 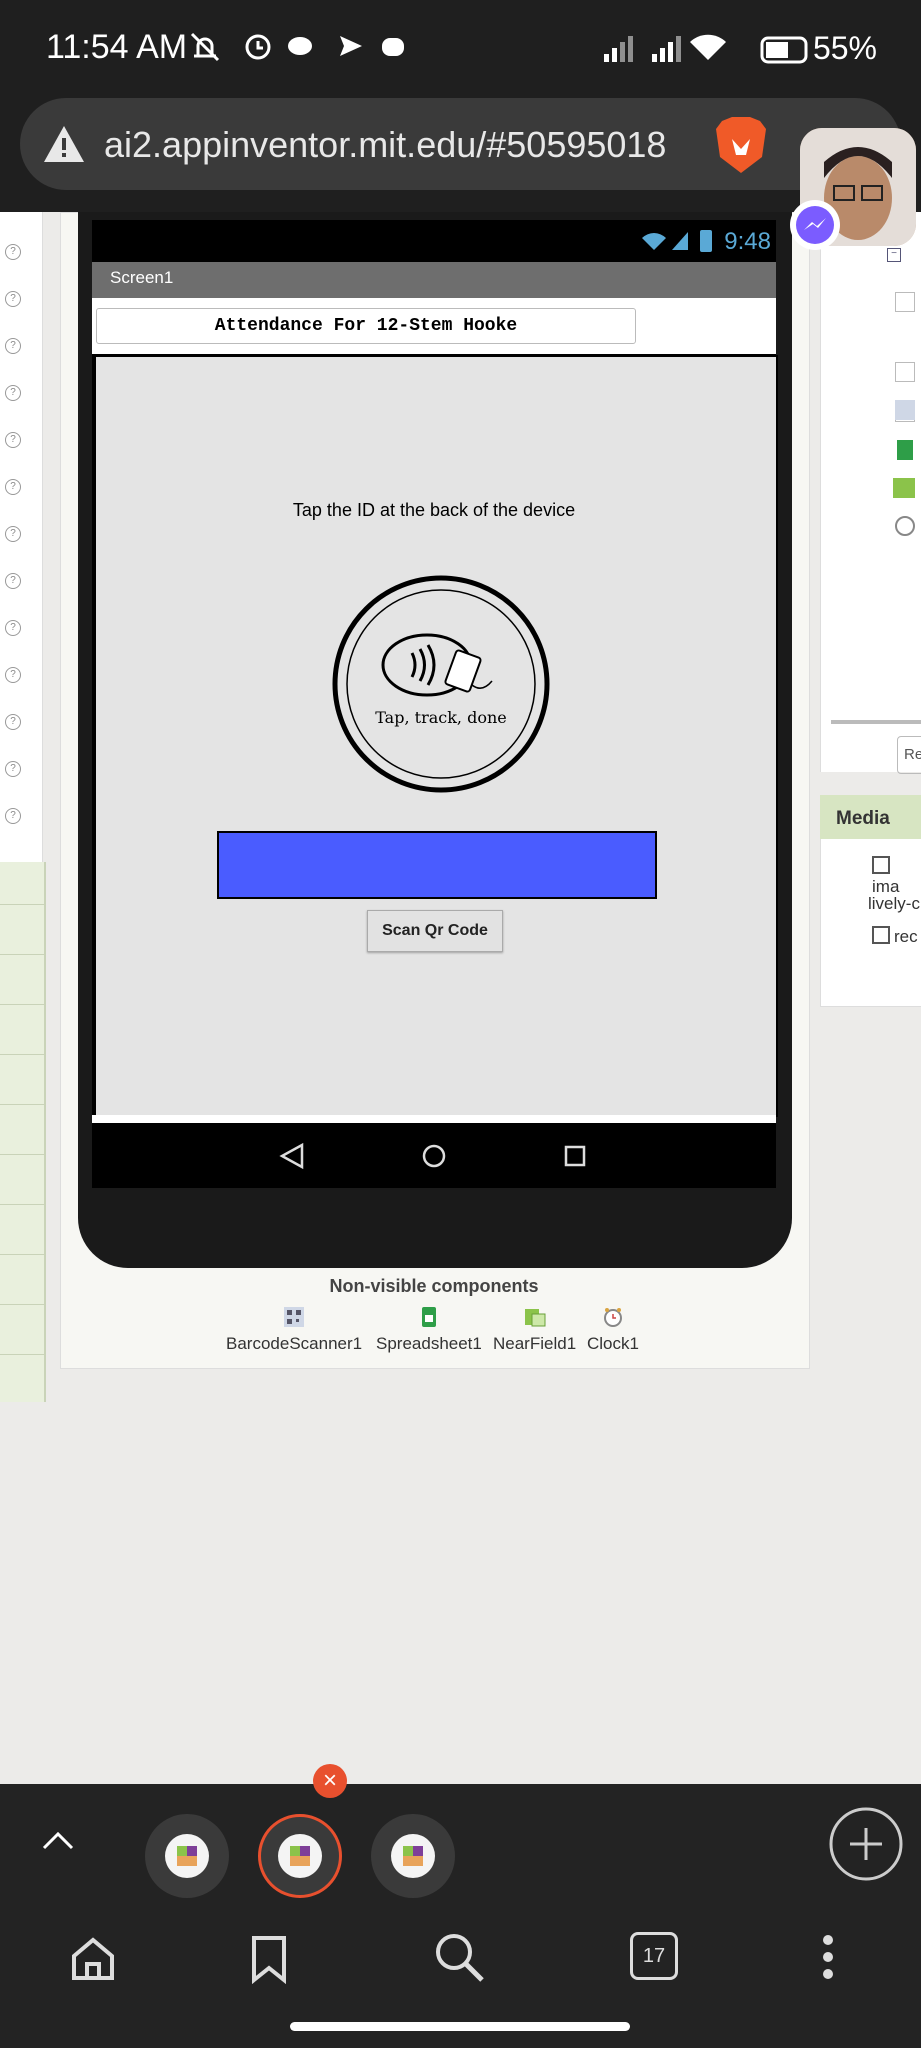 What do you see at coordinates (896, 876) in the screenshot?
I see `media-item: ima` at bounding box center [896, 876].